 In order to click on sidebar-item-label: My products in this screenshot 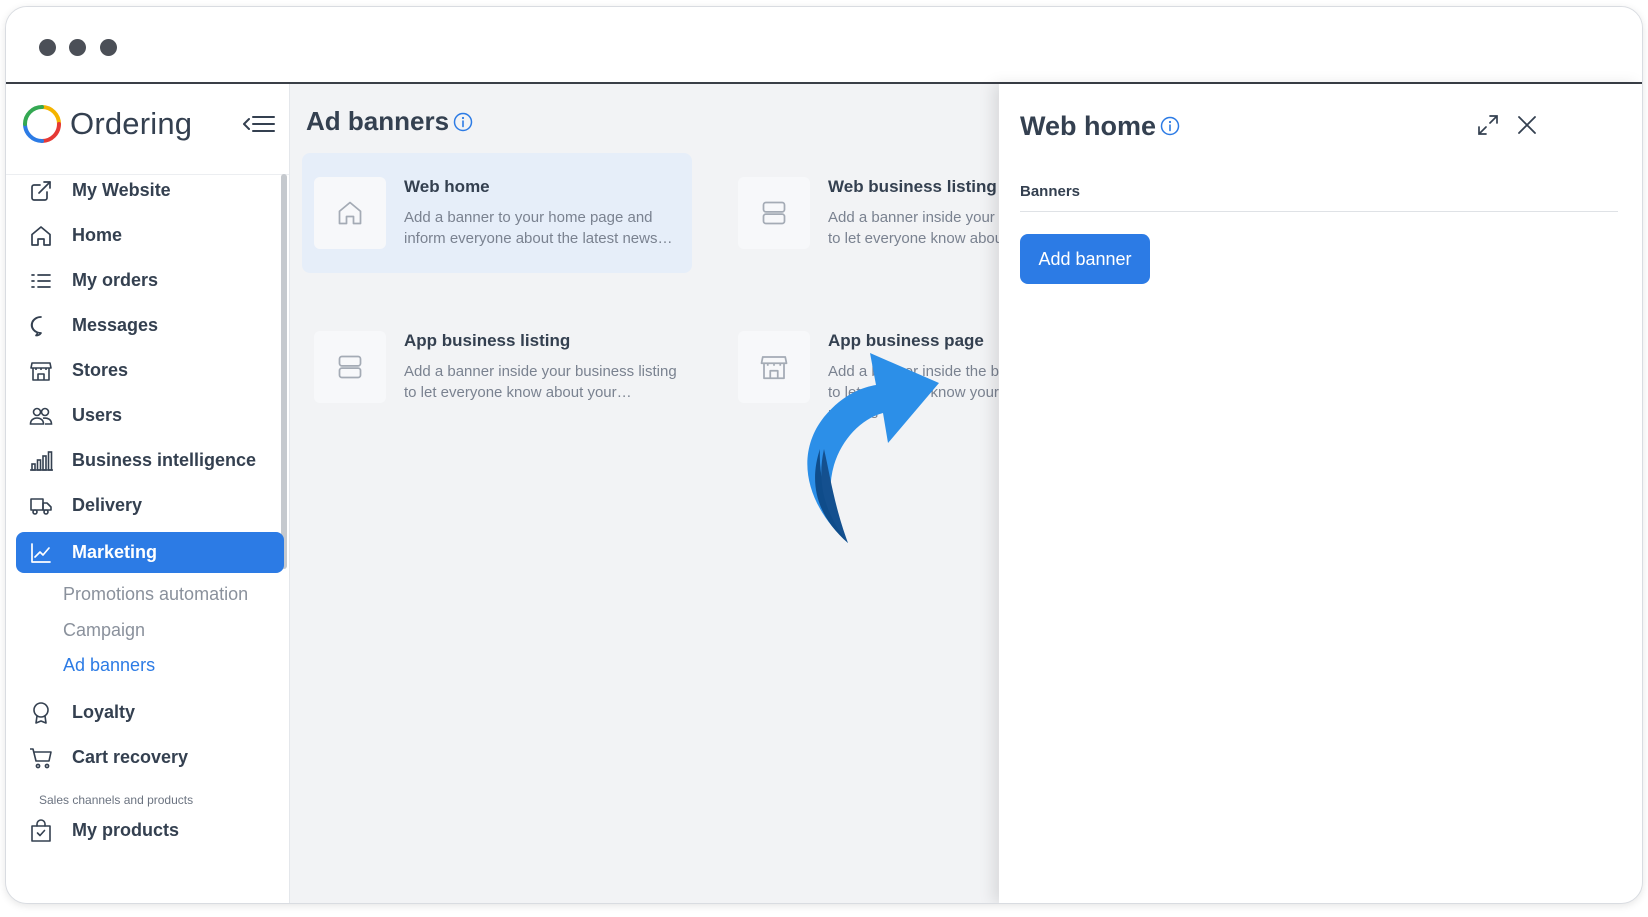, I will do `click(126, 830)`.